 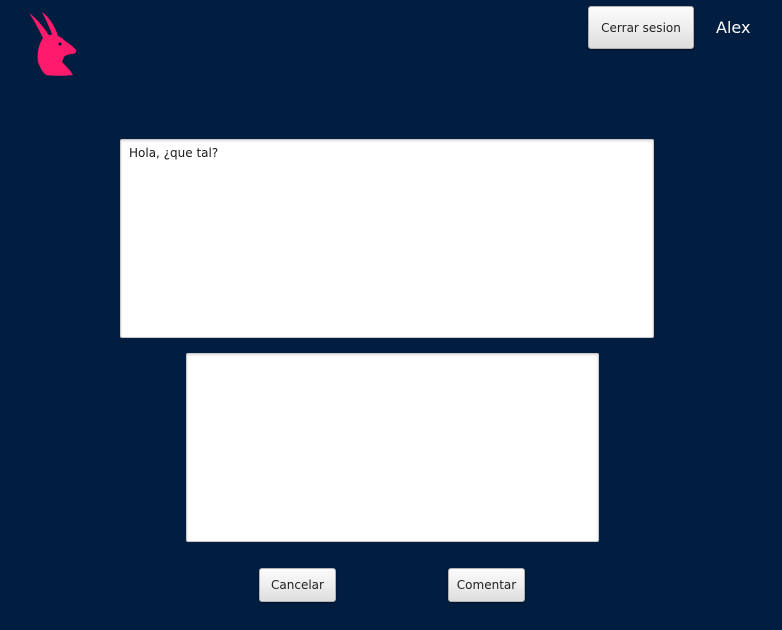 What do you see at coordinates (733, 27) in the screenshot?
I see `username-label: Alex` at bounding box center [733, 27].